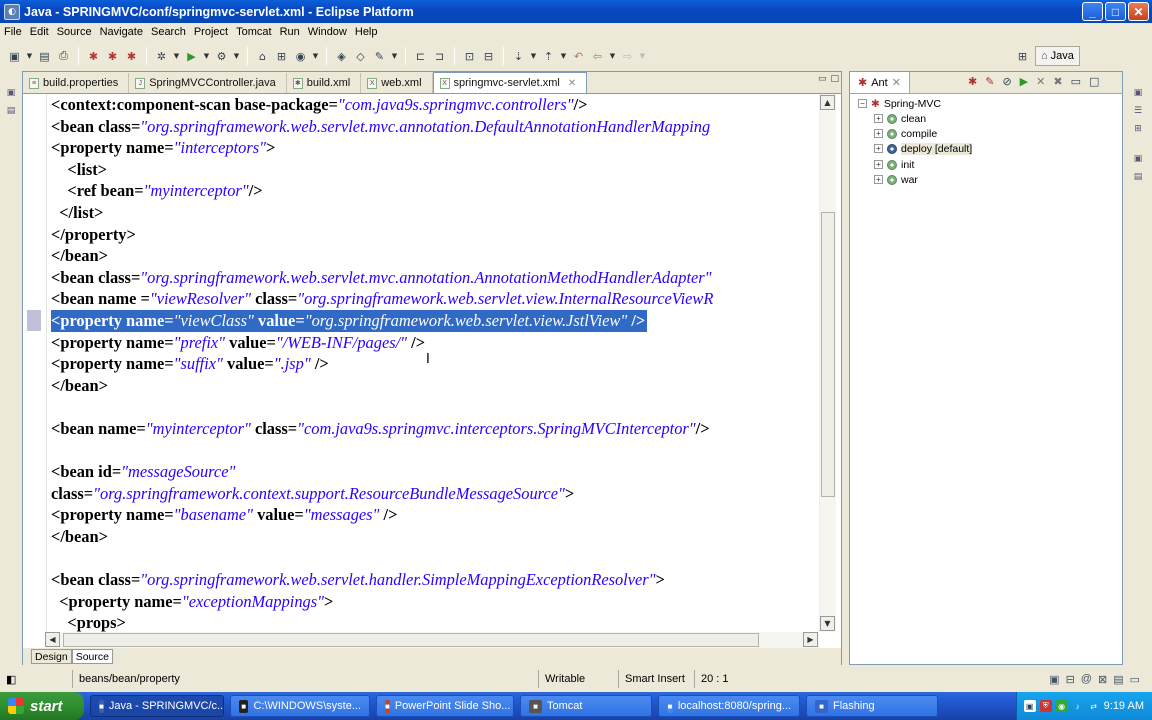  What do you see at coordinates (1138, 11) in the screenshot?
I see `close-button: ✕` at bounding box center [1138, 11].